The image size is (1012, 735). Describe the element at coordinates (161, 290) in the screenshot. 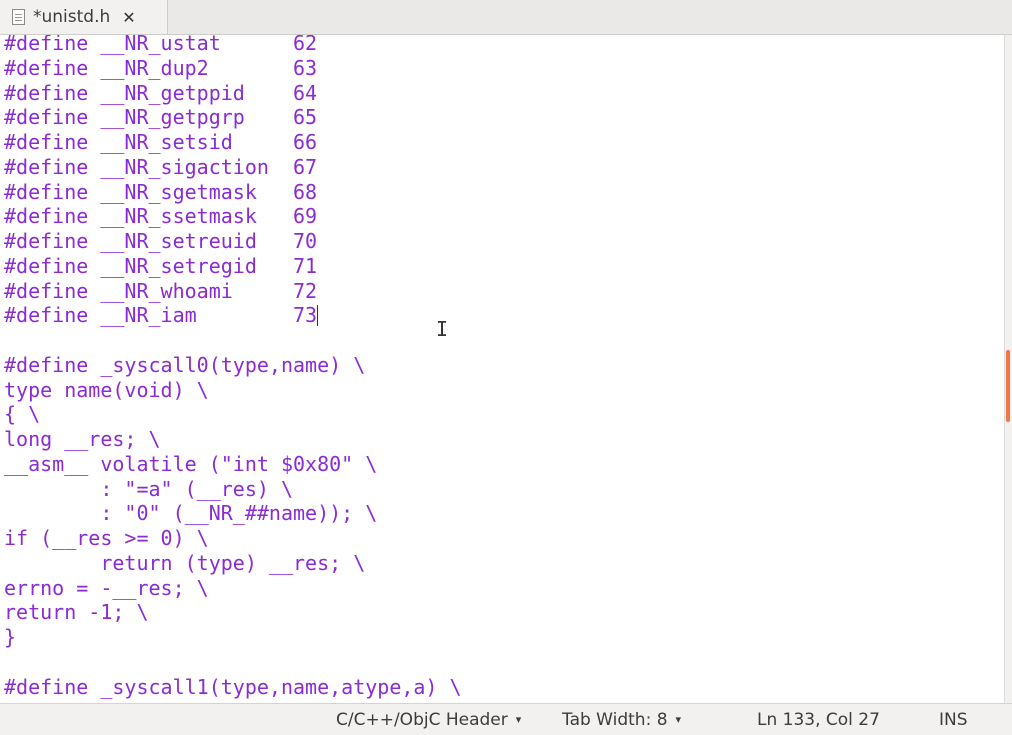

I see `code-line: #define __NR_whoami 72` at that location.